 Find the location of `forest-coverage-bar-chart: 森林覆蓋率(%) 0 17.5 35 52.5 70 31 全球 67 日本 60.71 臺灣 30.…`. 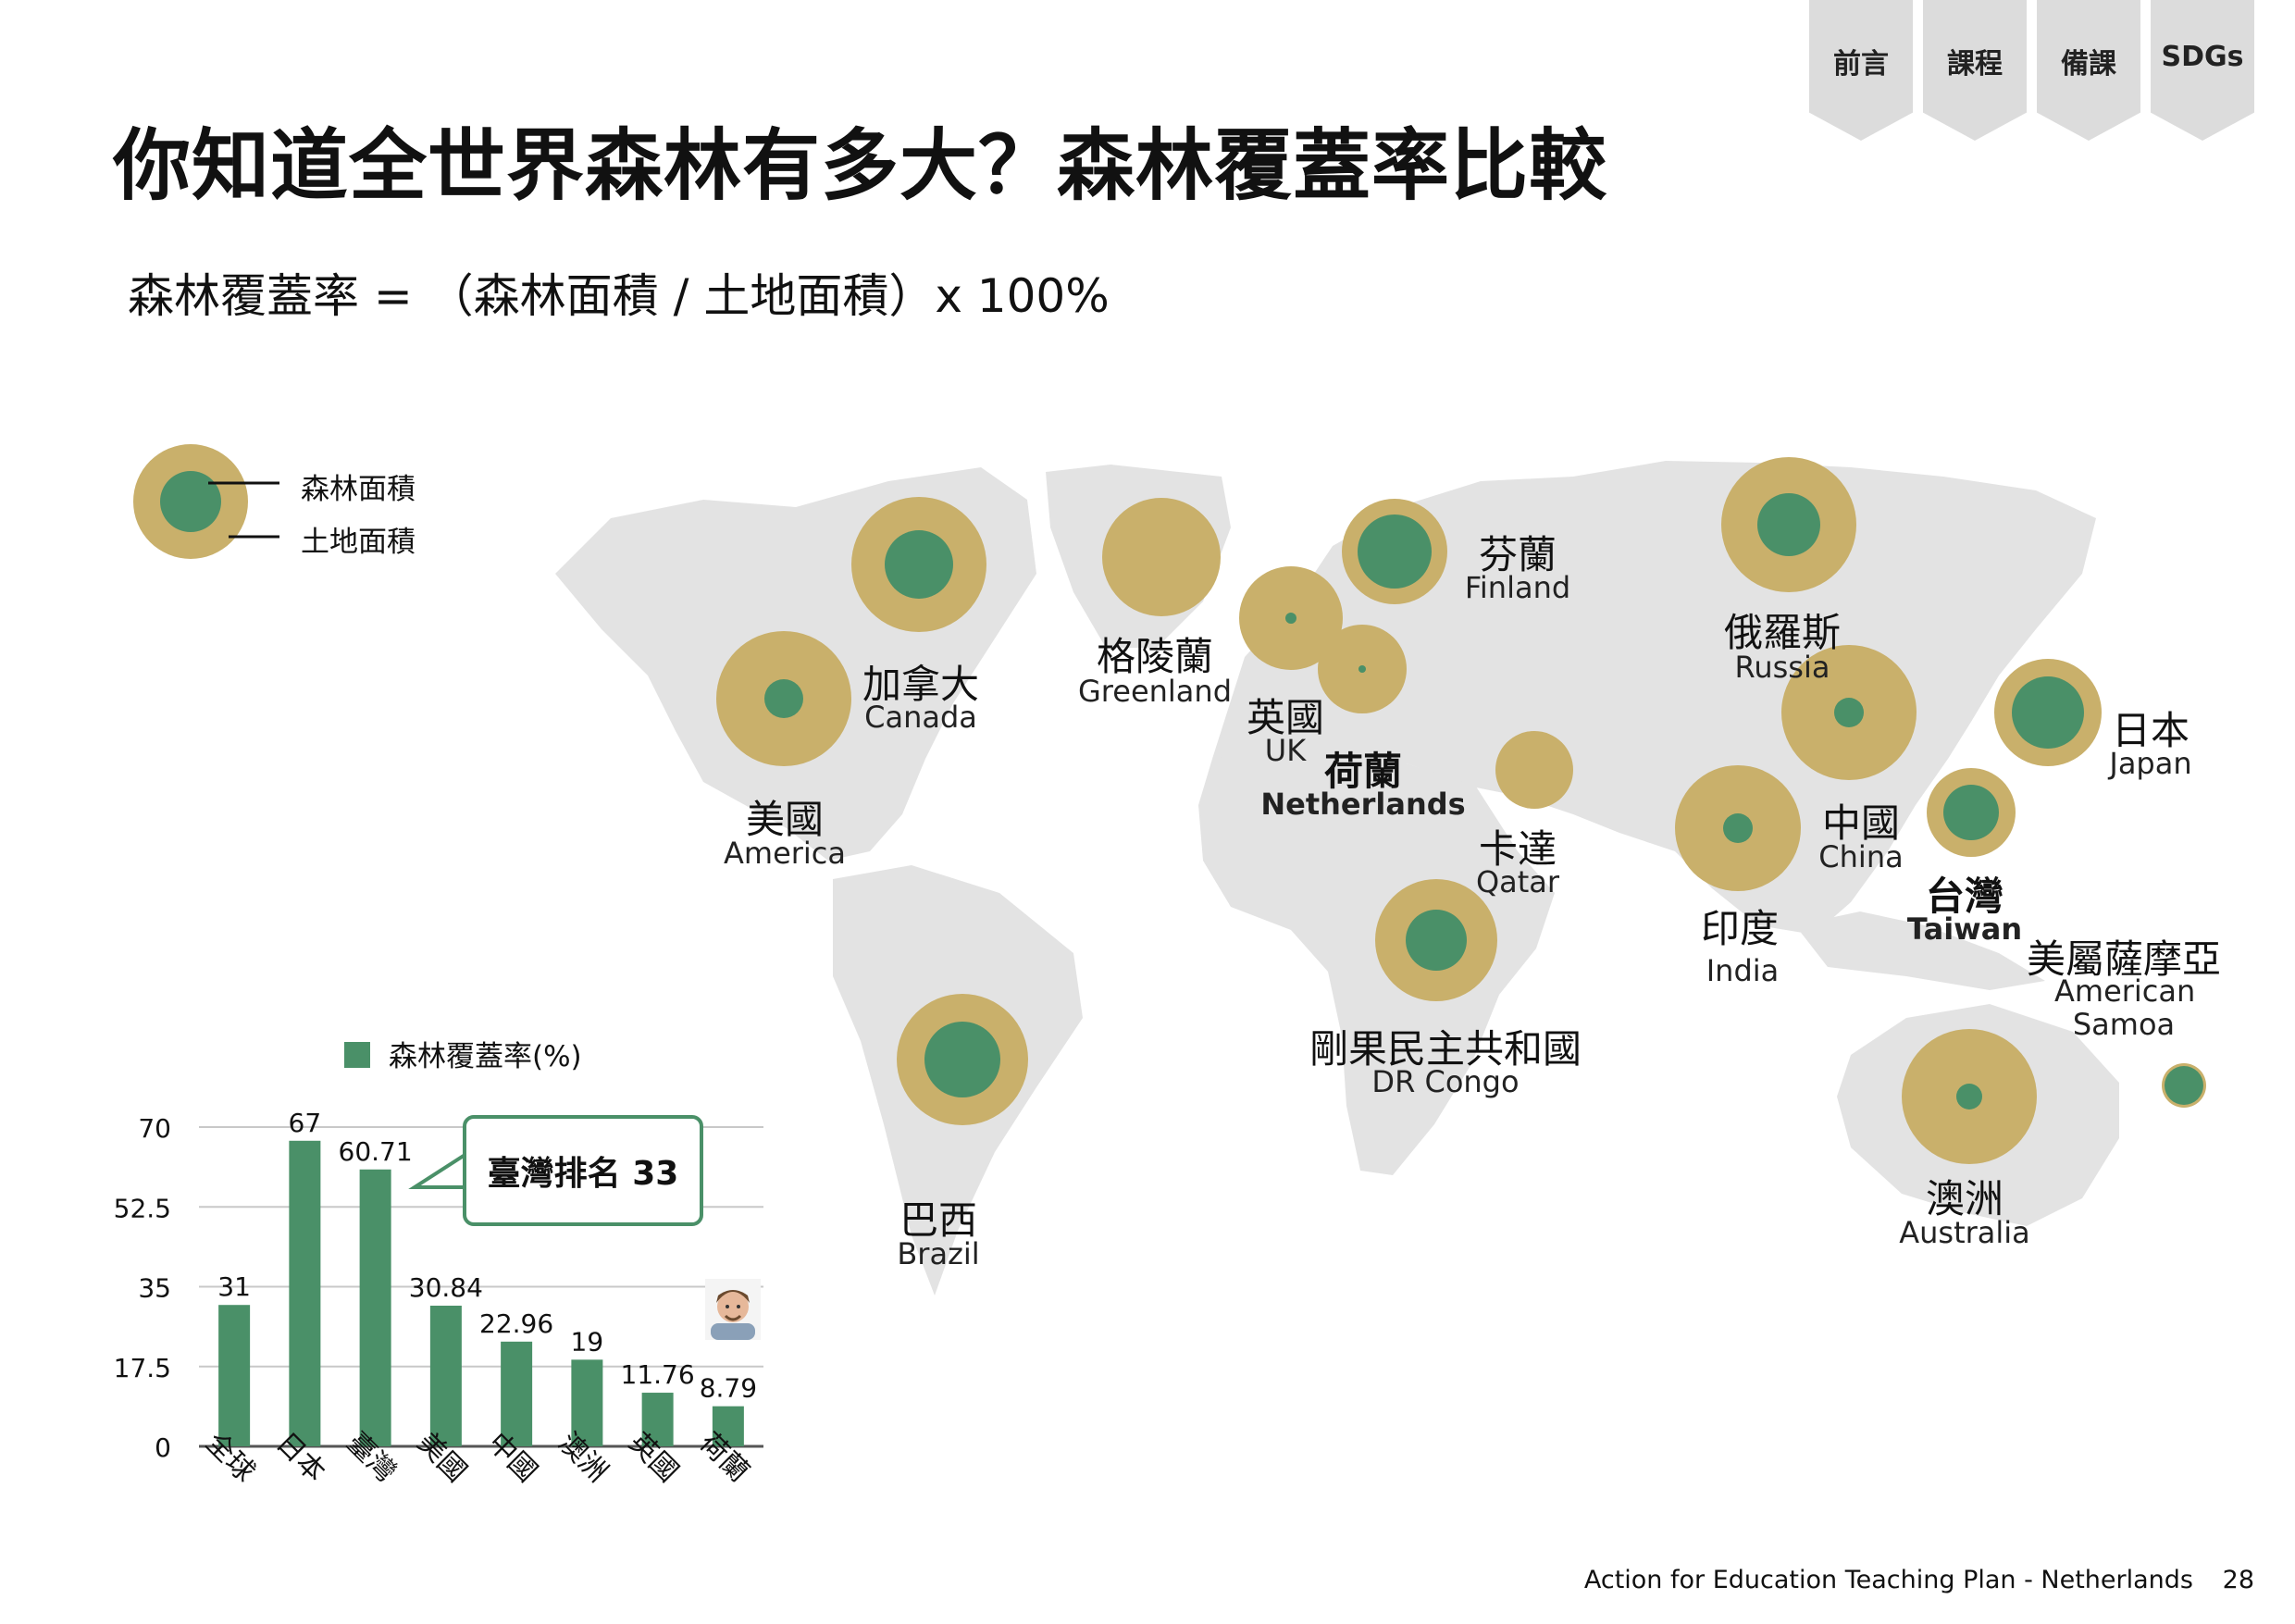

forest-coverage-bar-chart: 森林覆蓋率(%) 0 17.5 35 52.5 70 31 全球 67 日本 60.71 臺灣 30.… is located at coordinates (438, 1264).